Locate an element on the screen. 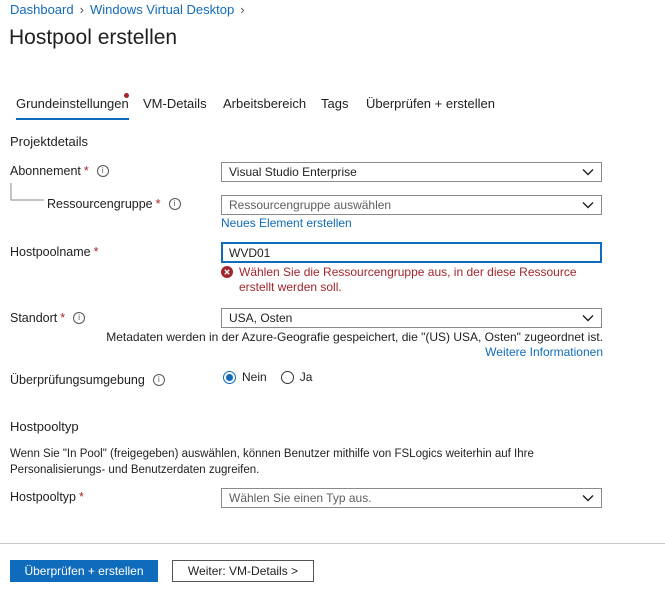  hostpooltyp-label: Hostpooltyp * is located at coordinates (47, 497).